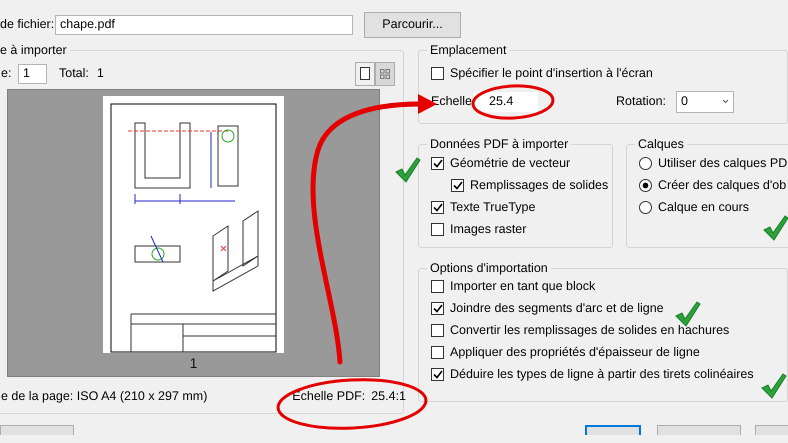 Image resolution: width=788 pixels, height=443 pixels. Describe the element at coordinates (451, 101) in the screenshot. I see `field-label: Echelle` at that location.